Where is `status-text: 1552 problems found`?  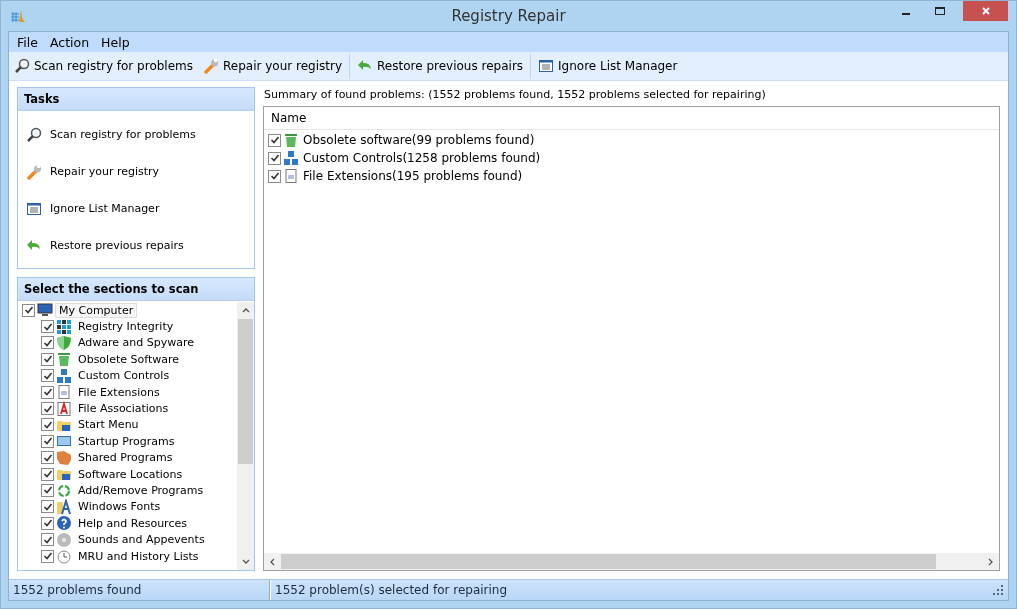
status-text: 1552 problems found is located at coordinates (139, 590).